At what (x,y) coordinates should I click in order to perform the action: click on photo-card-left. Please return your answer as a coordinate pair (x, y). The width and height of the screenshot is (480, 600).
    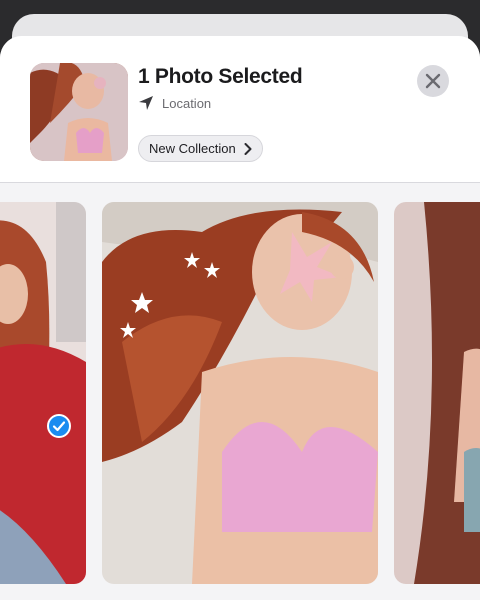
    Looking at the image, I should click on (43, 393).